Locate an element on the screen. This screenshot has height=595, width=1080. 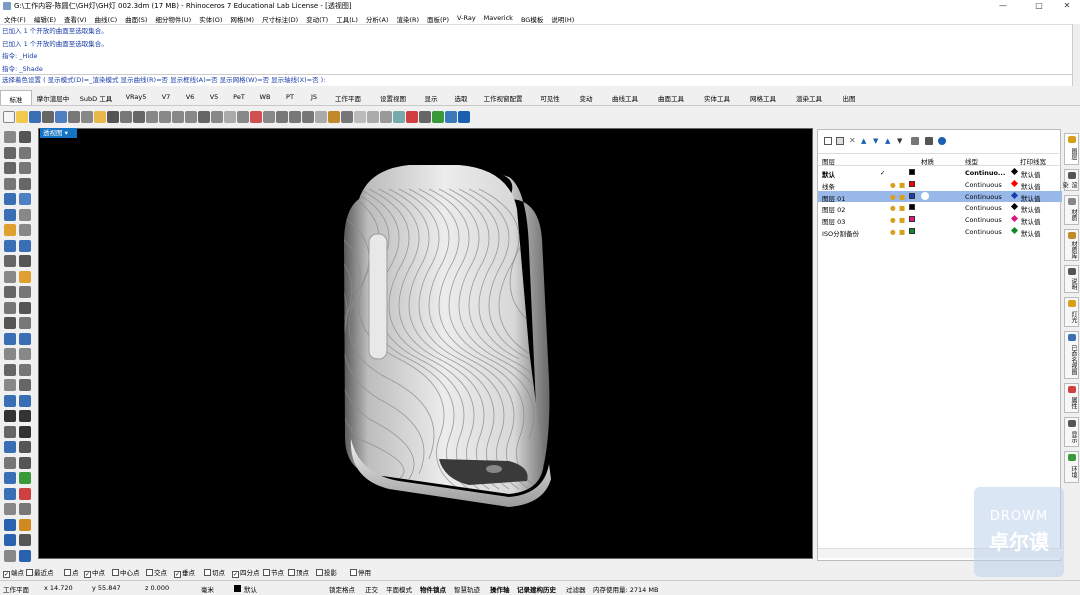
tab-1: 摩尔渲层中 is located at coordinates (53, 97).